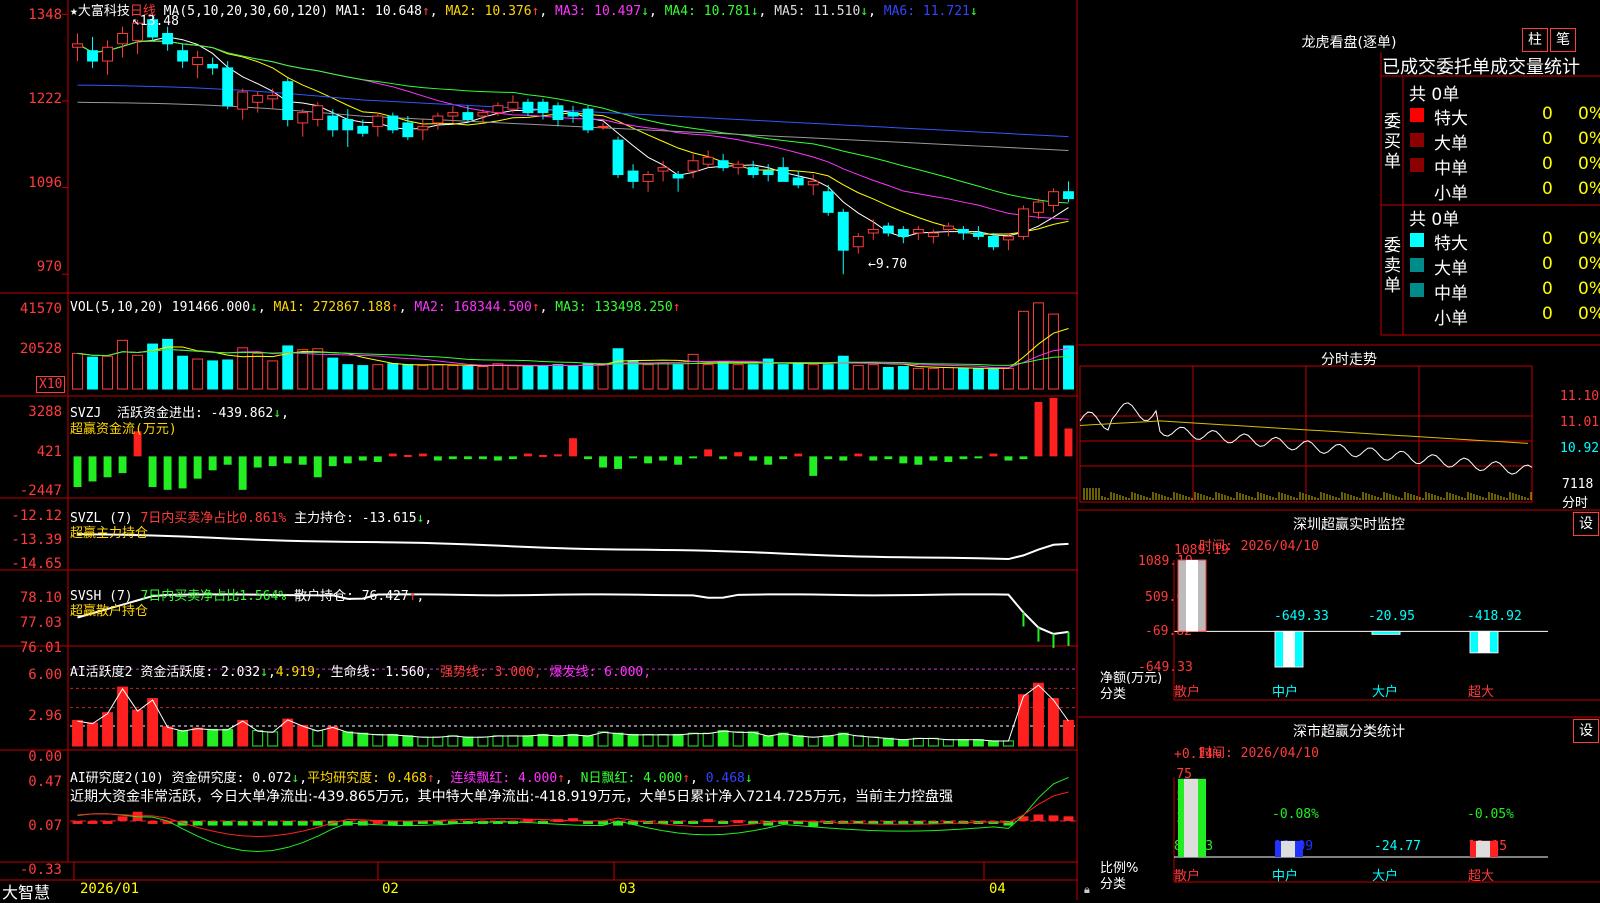 The height and width of the screenshot is (903, 1600). I want to click on pen-mode-button: 笔, so click(1563, 40).